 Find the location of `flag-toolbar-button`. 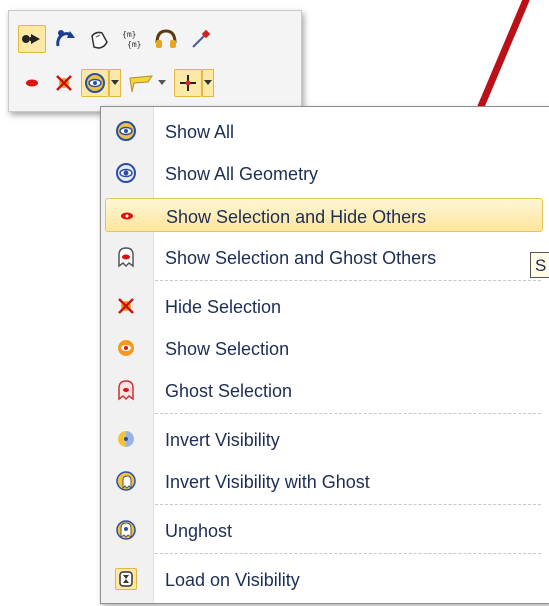

flag-toolbar-button is located at coordinates (141, 83).